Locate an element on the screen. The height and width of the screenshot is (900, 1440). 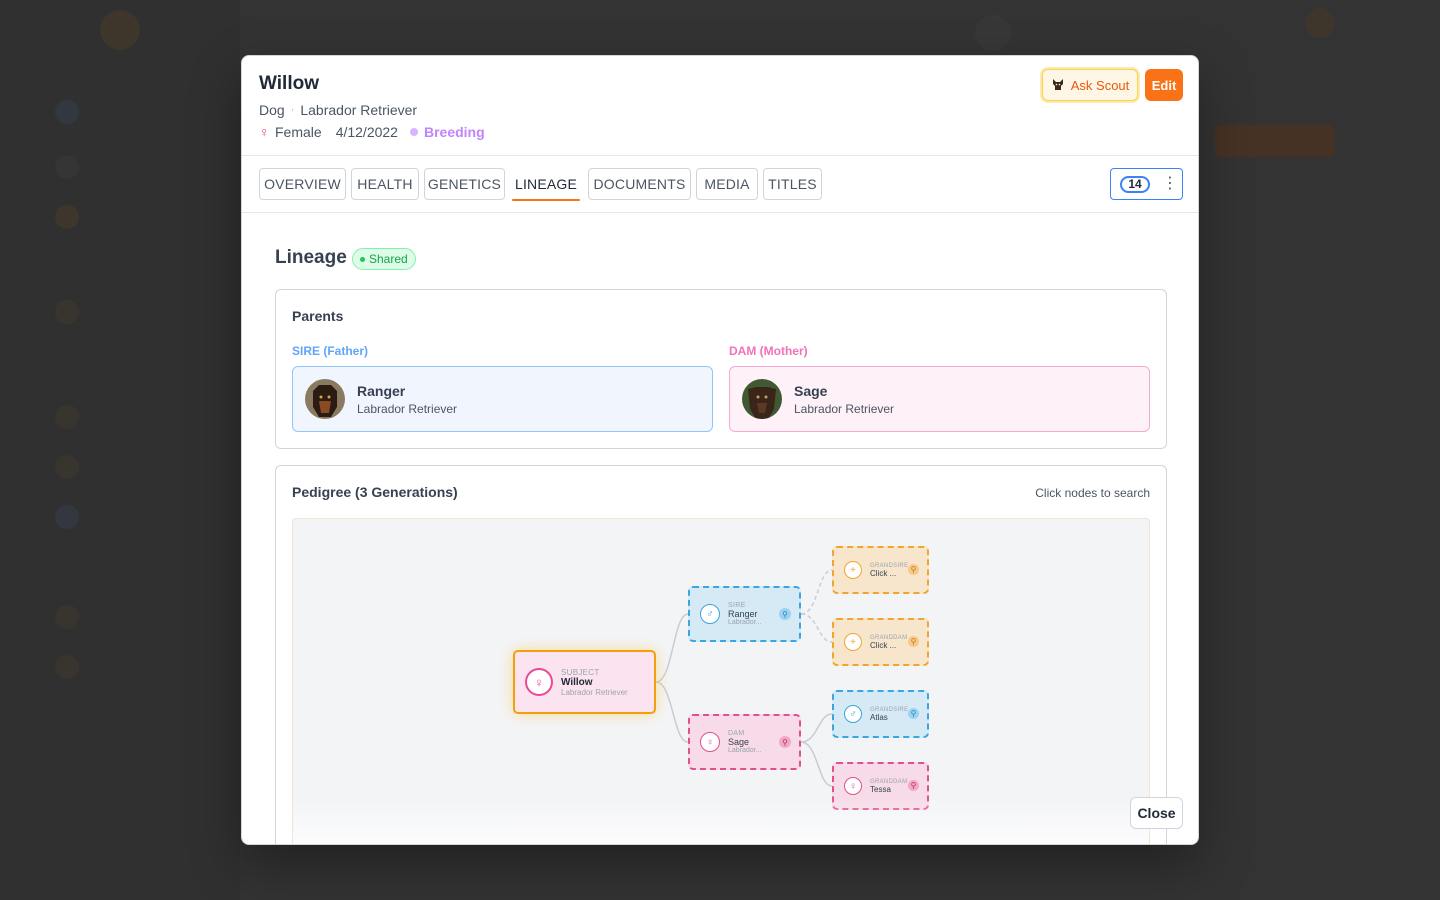
sire-card: Ranger Labrador Retriever is located at coordinates (502, 399).